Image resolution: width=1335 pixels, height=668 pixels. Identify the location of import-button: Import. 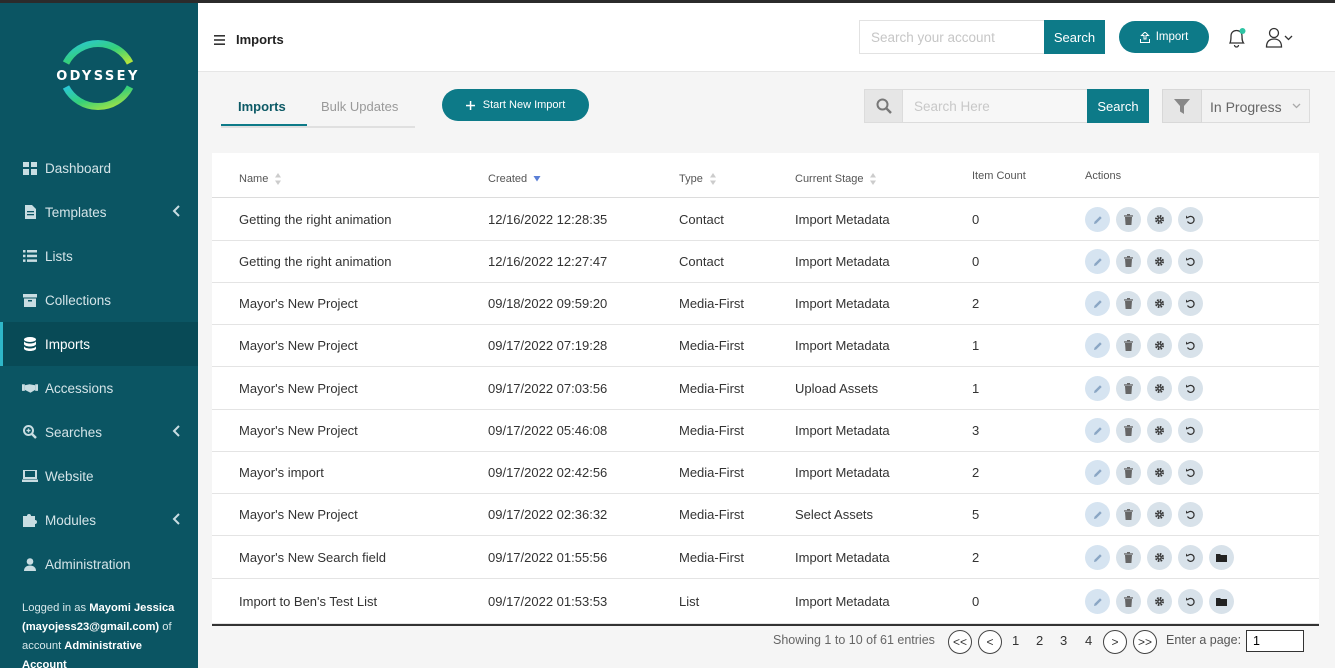
(1164, 37).